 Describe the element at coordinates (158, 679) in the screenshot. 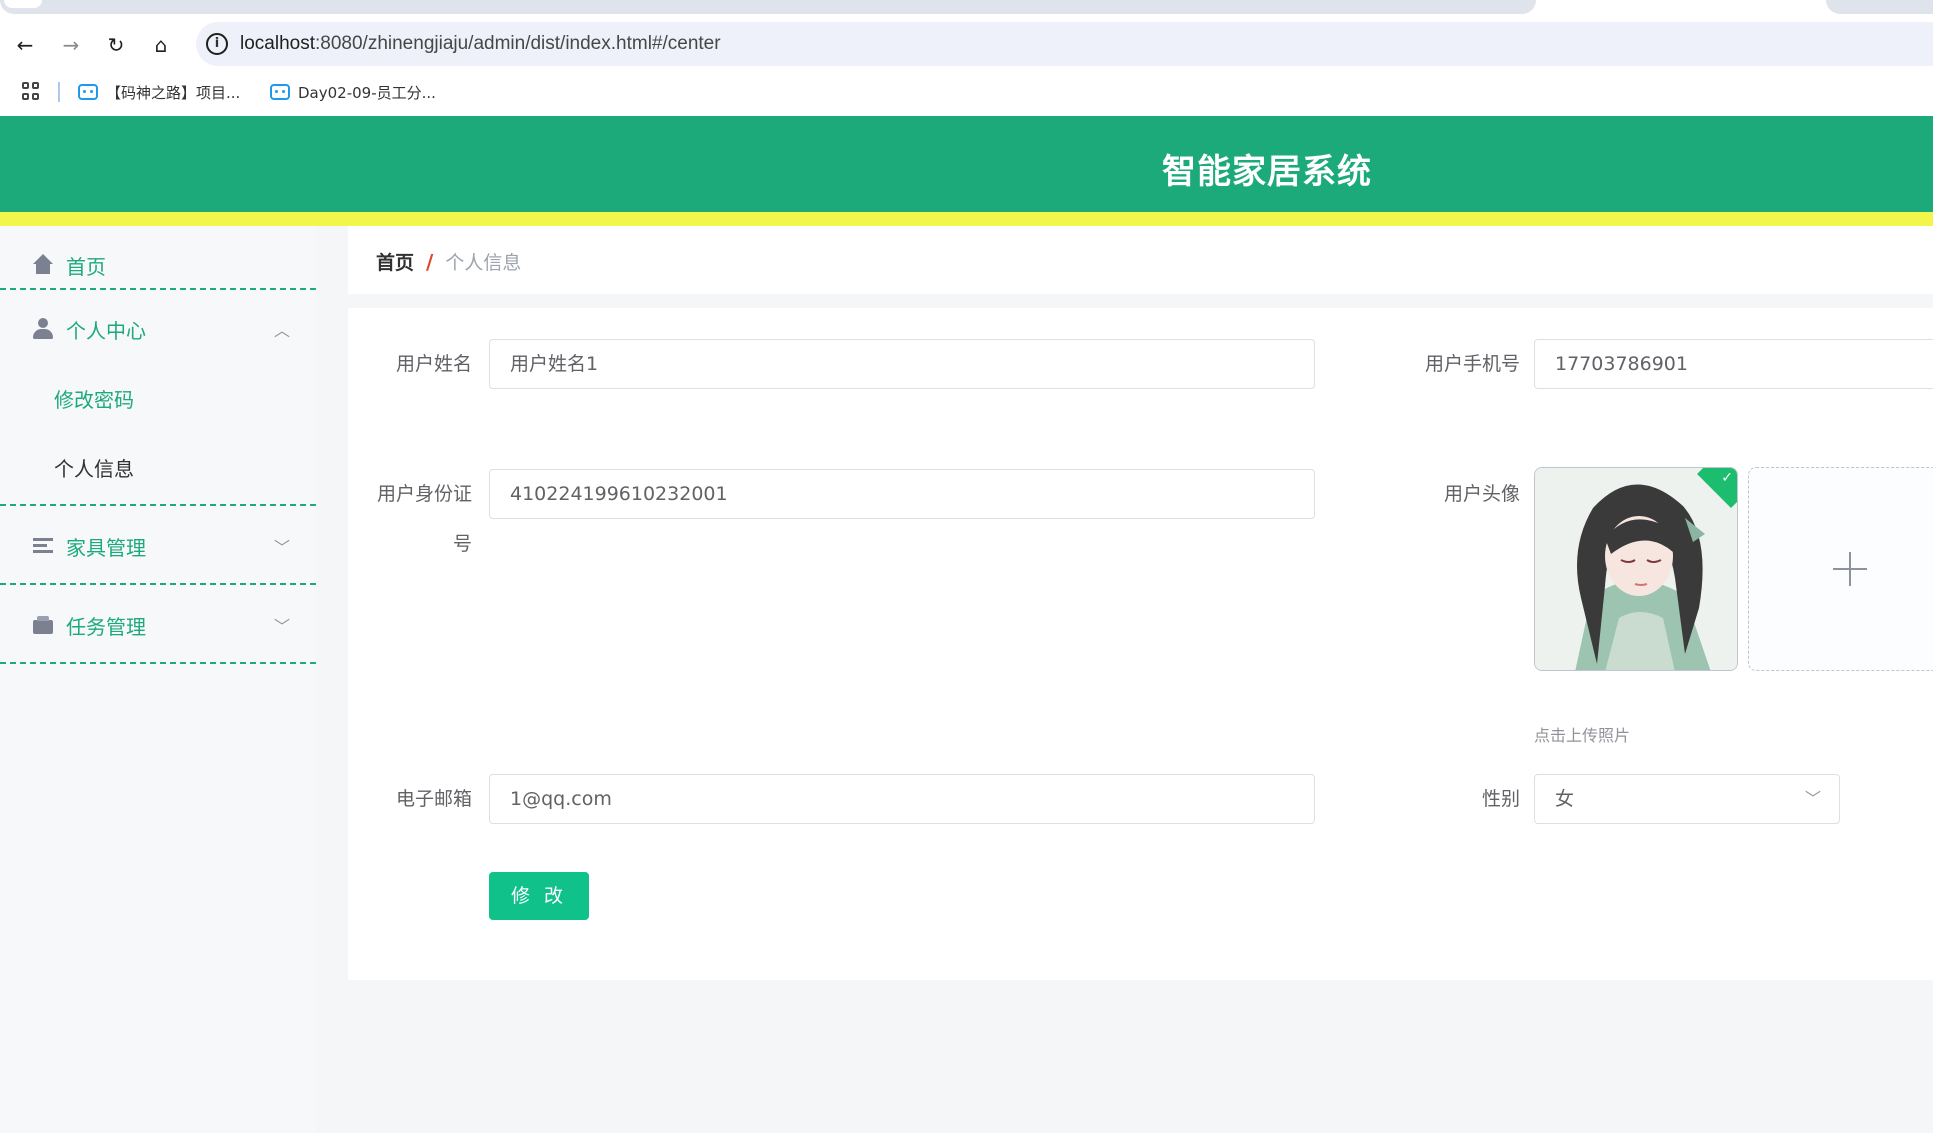

I see `sidebar: 首页 个人中心 ︿ 修改密码 个人信息 家具管理 ﹀ 任务管理 ﹀` at that location.